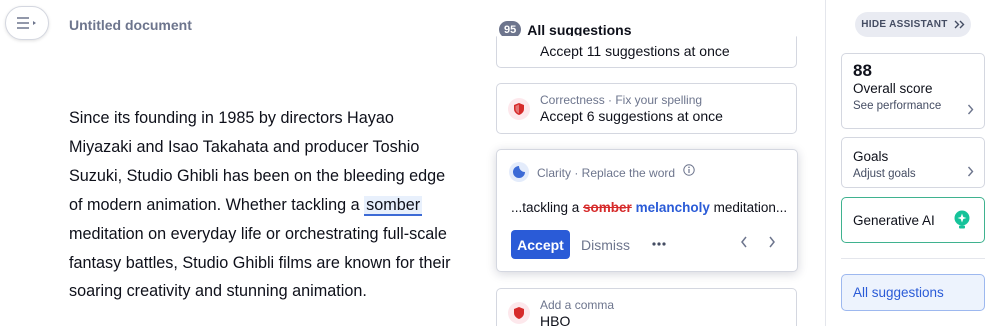 The image size is (1000, 326). What do you see at coordinates (607, 207) in the screenshot?
I see `removed-word: somber` at bounding box center [607, 207].